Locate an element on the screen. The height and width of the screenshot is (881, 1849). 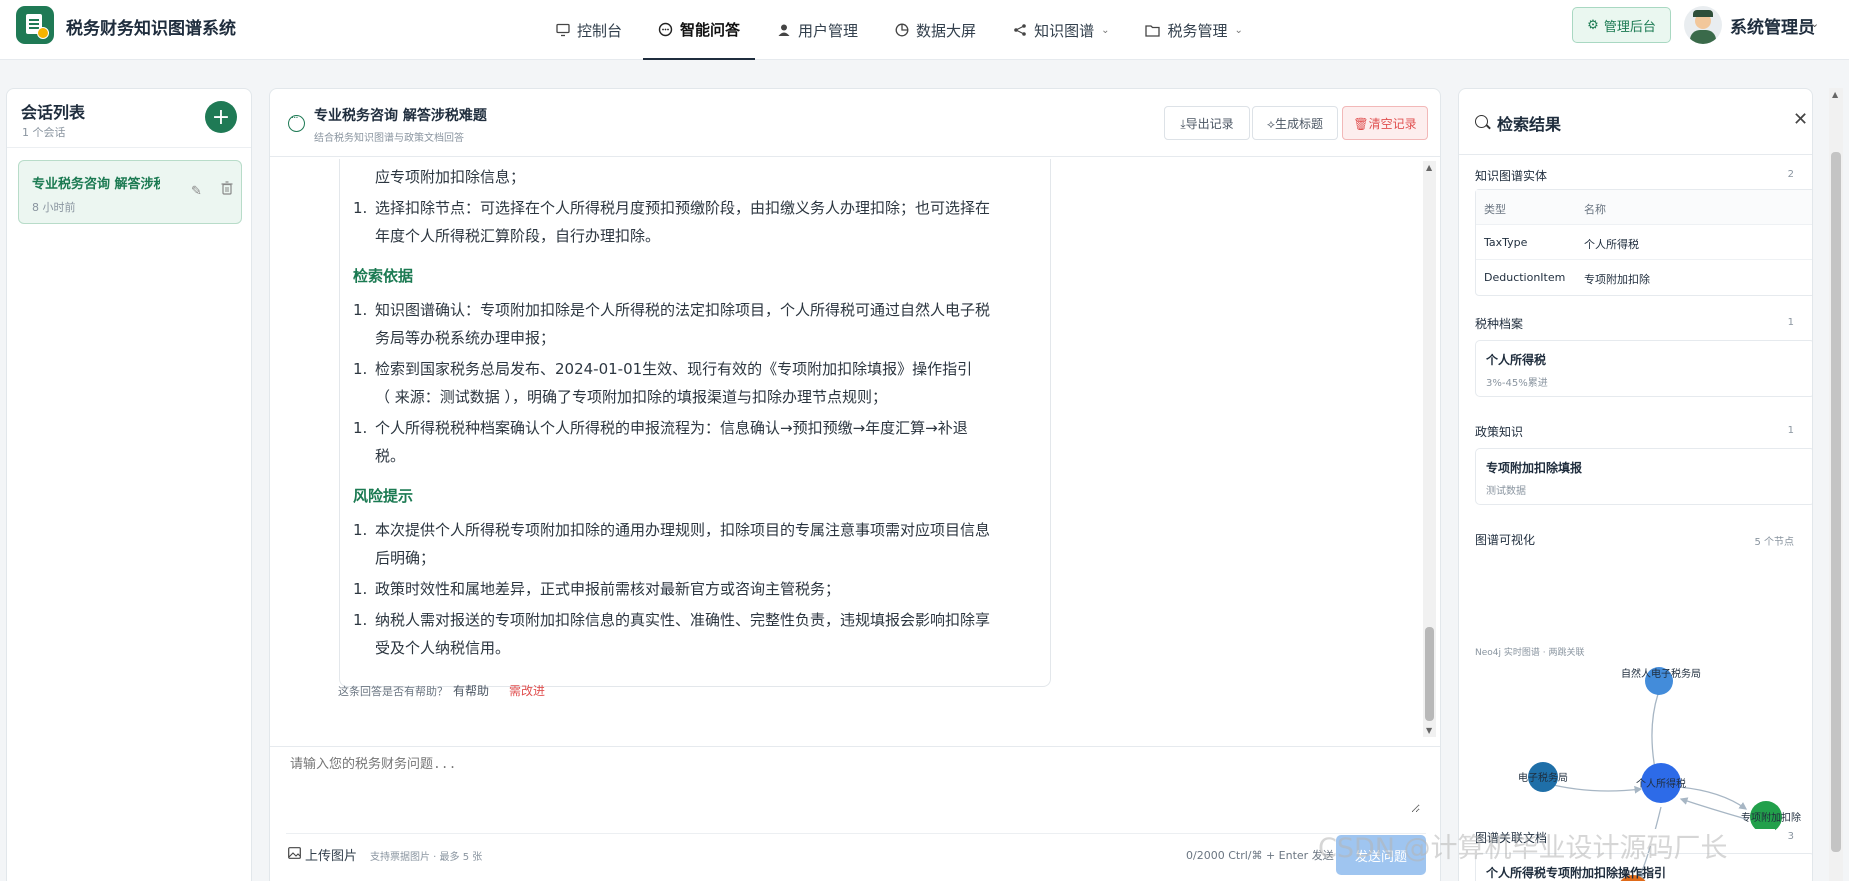
divider is located at coordinates (129, 147).